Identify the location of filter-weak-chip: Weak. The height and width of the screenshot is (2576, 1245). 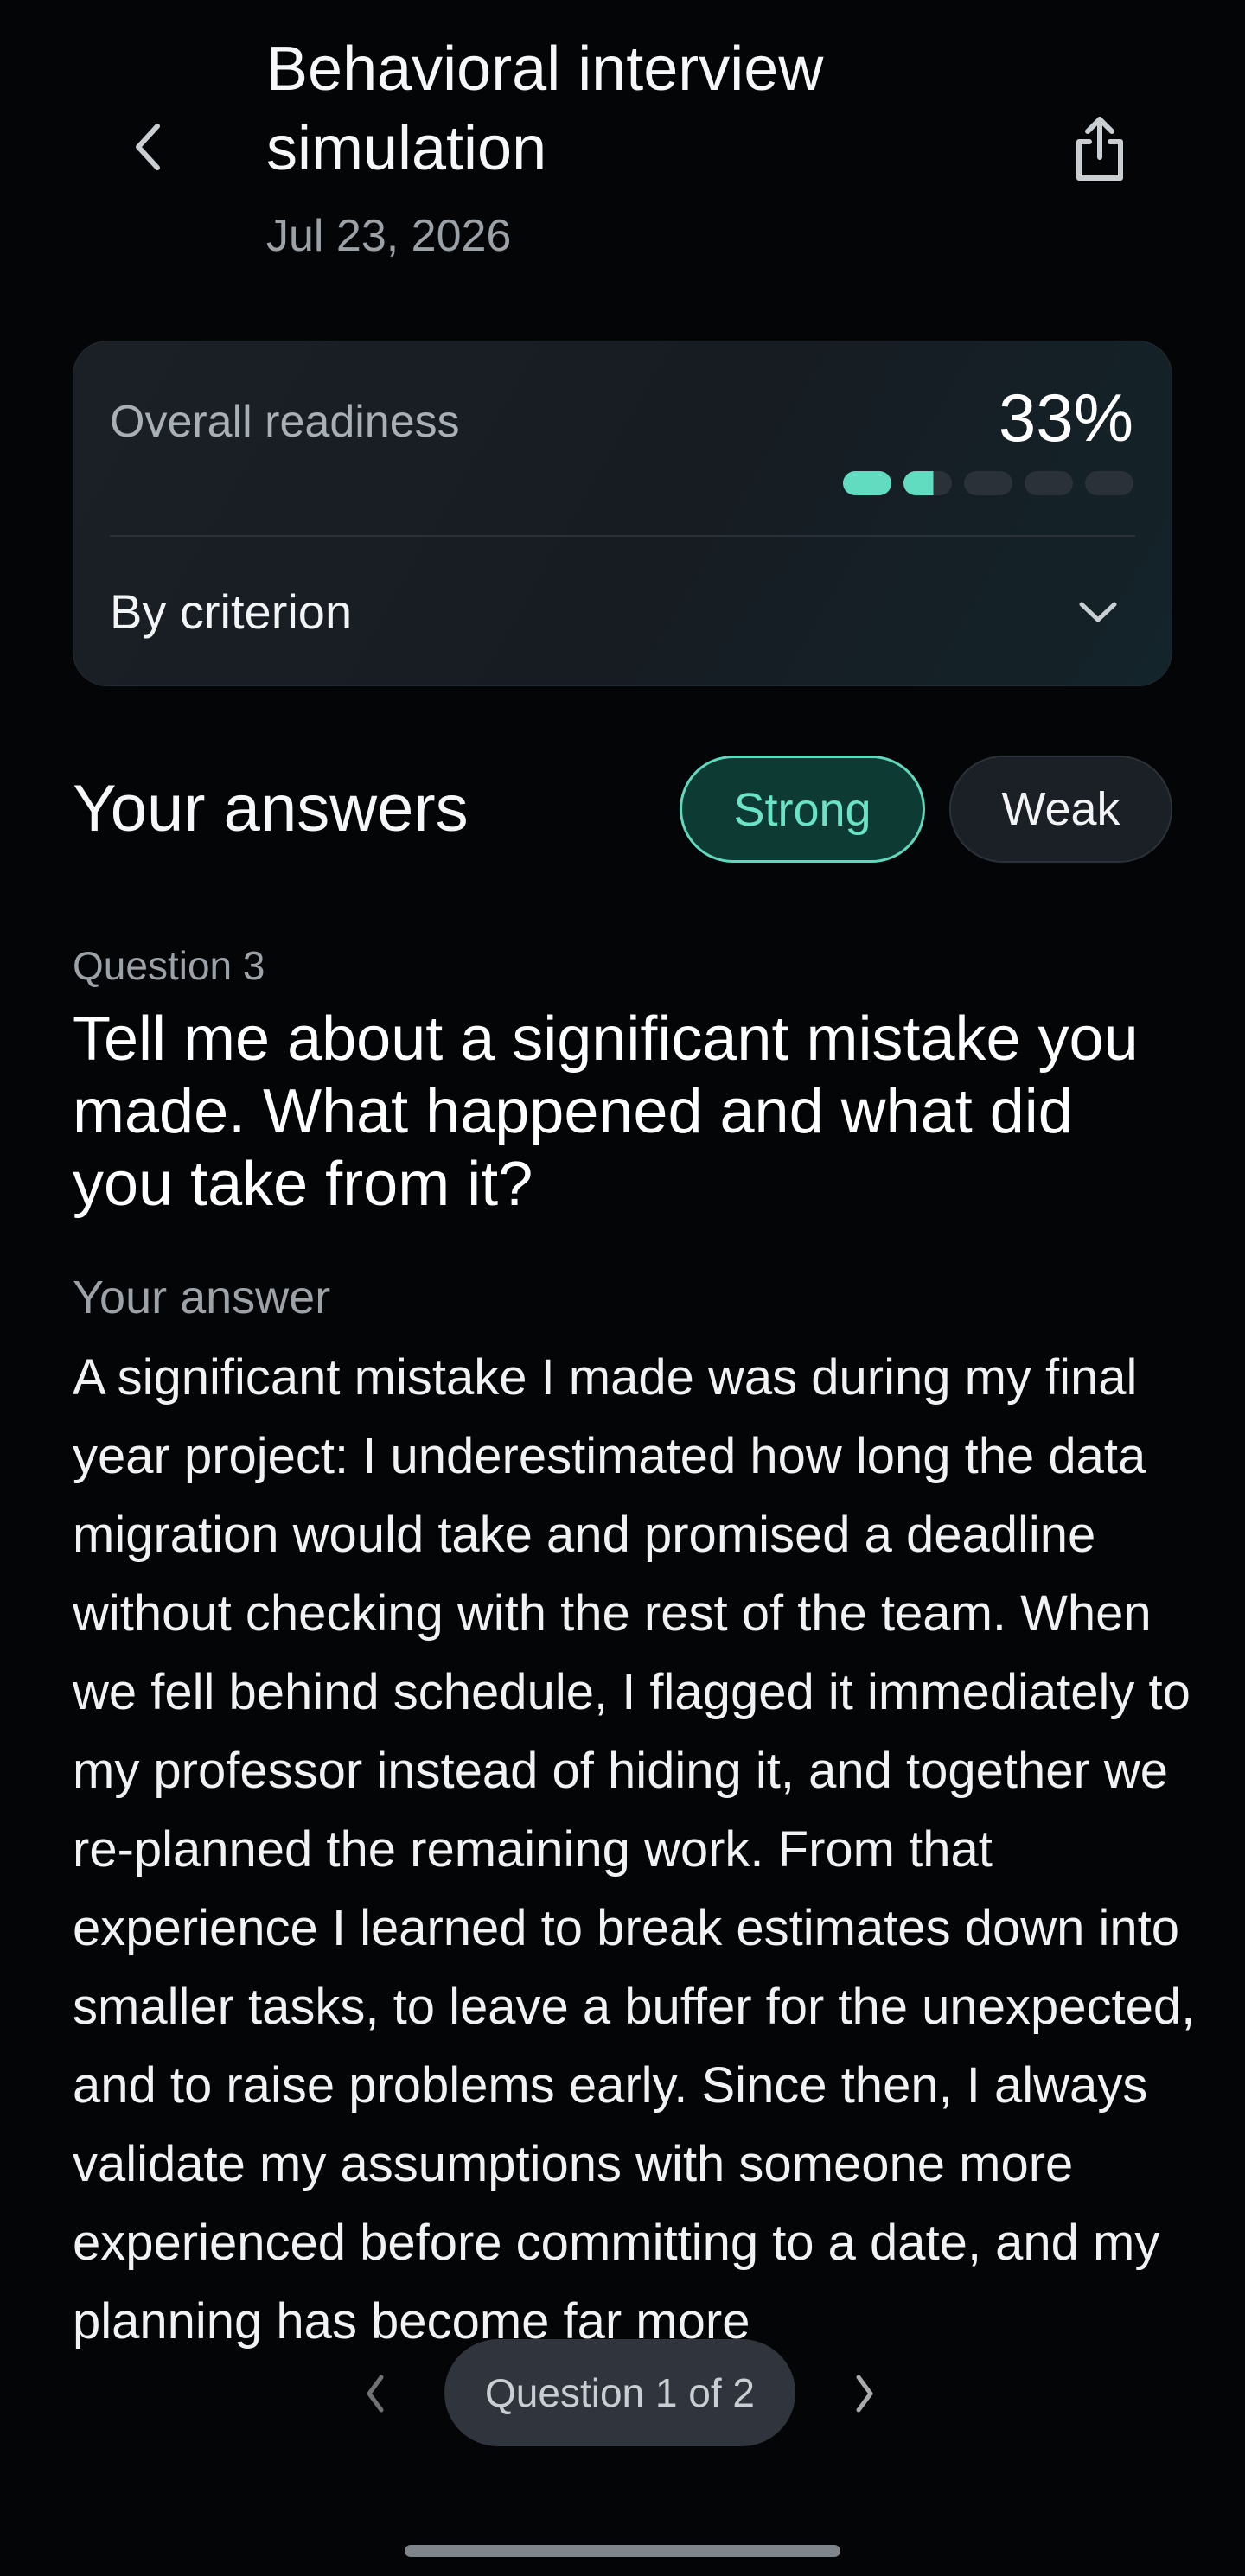
(1060, 809).